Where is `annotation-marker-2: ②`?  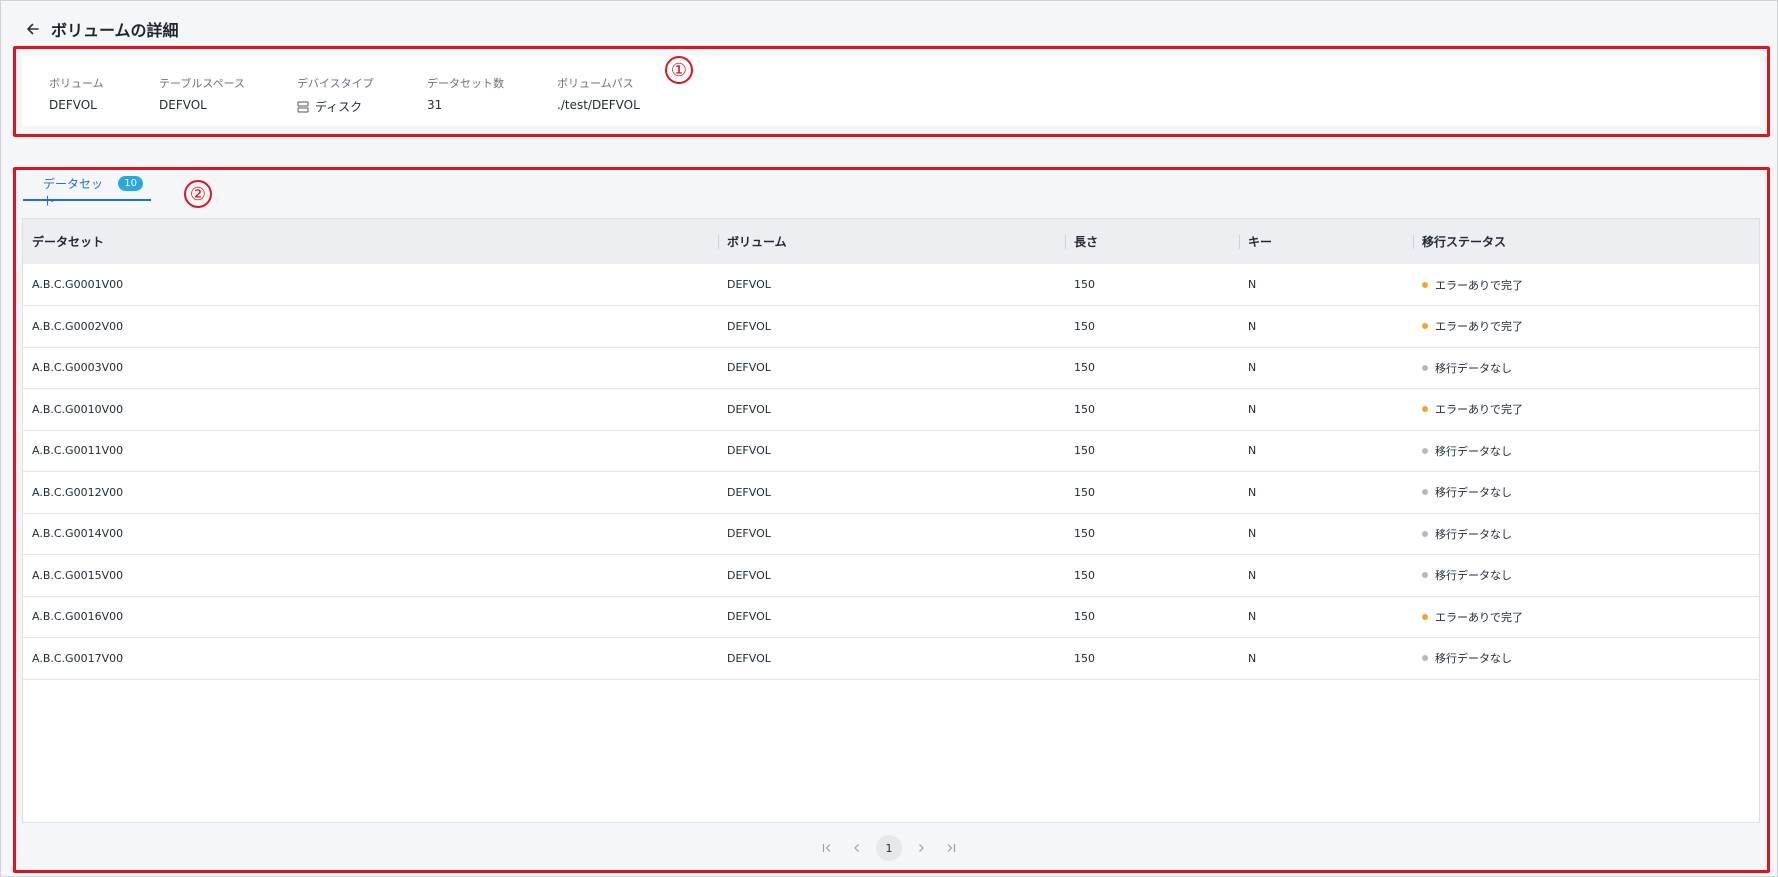 annotation-marker-2: ② is located at coordinates (198, 194).